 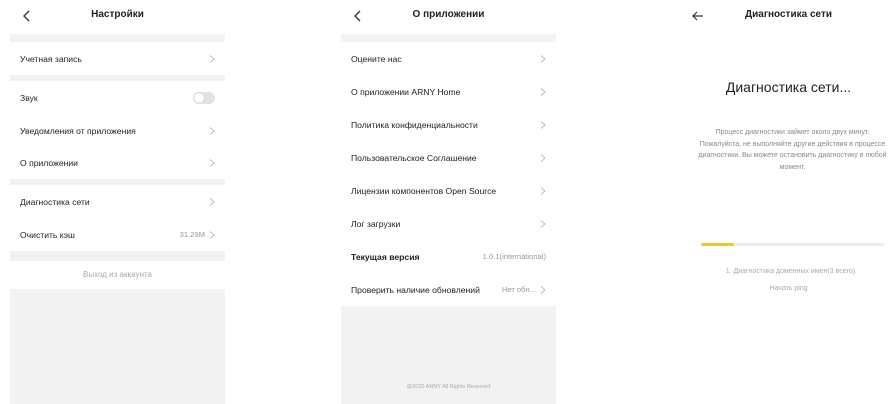 I want to click on settings-item-label: Уведомления от приложения, so click(x=78, y=130).